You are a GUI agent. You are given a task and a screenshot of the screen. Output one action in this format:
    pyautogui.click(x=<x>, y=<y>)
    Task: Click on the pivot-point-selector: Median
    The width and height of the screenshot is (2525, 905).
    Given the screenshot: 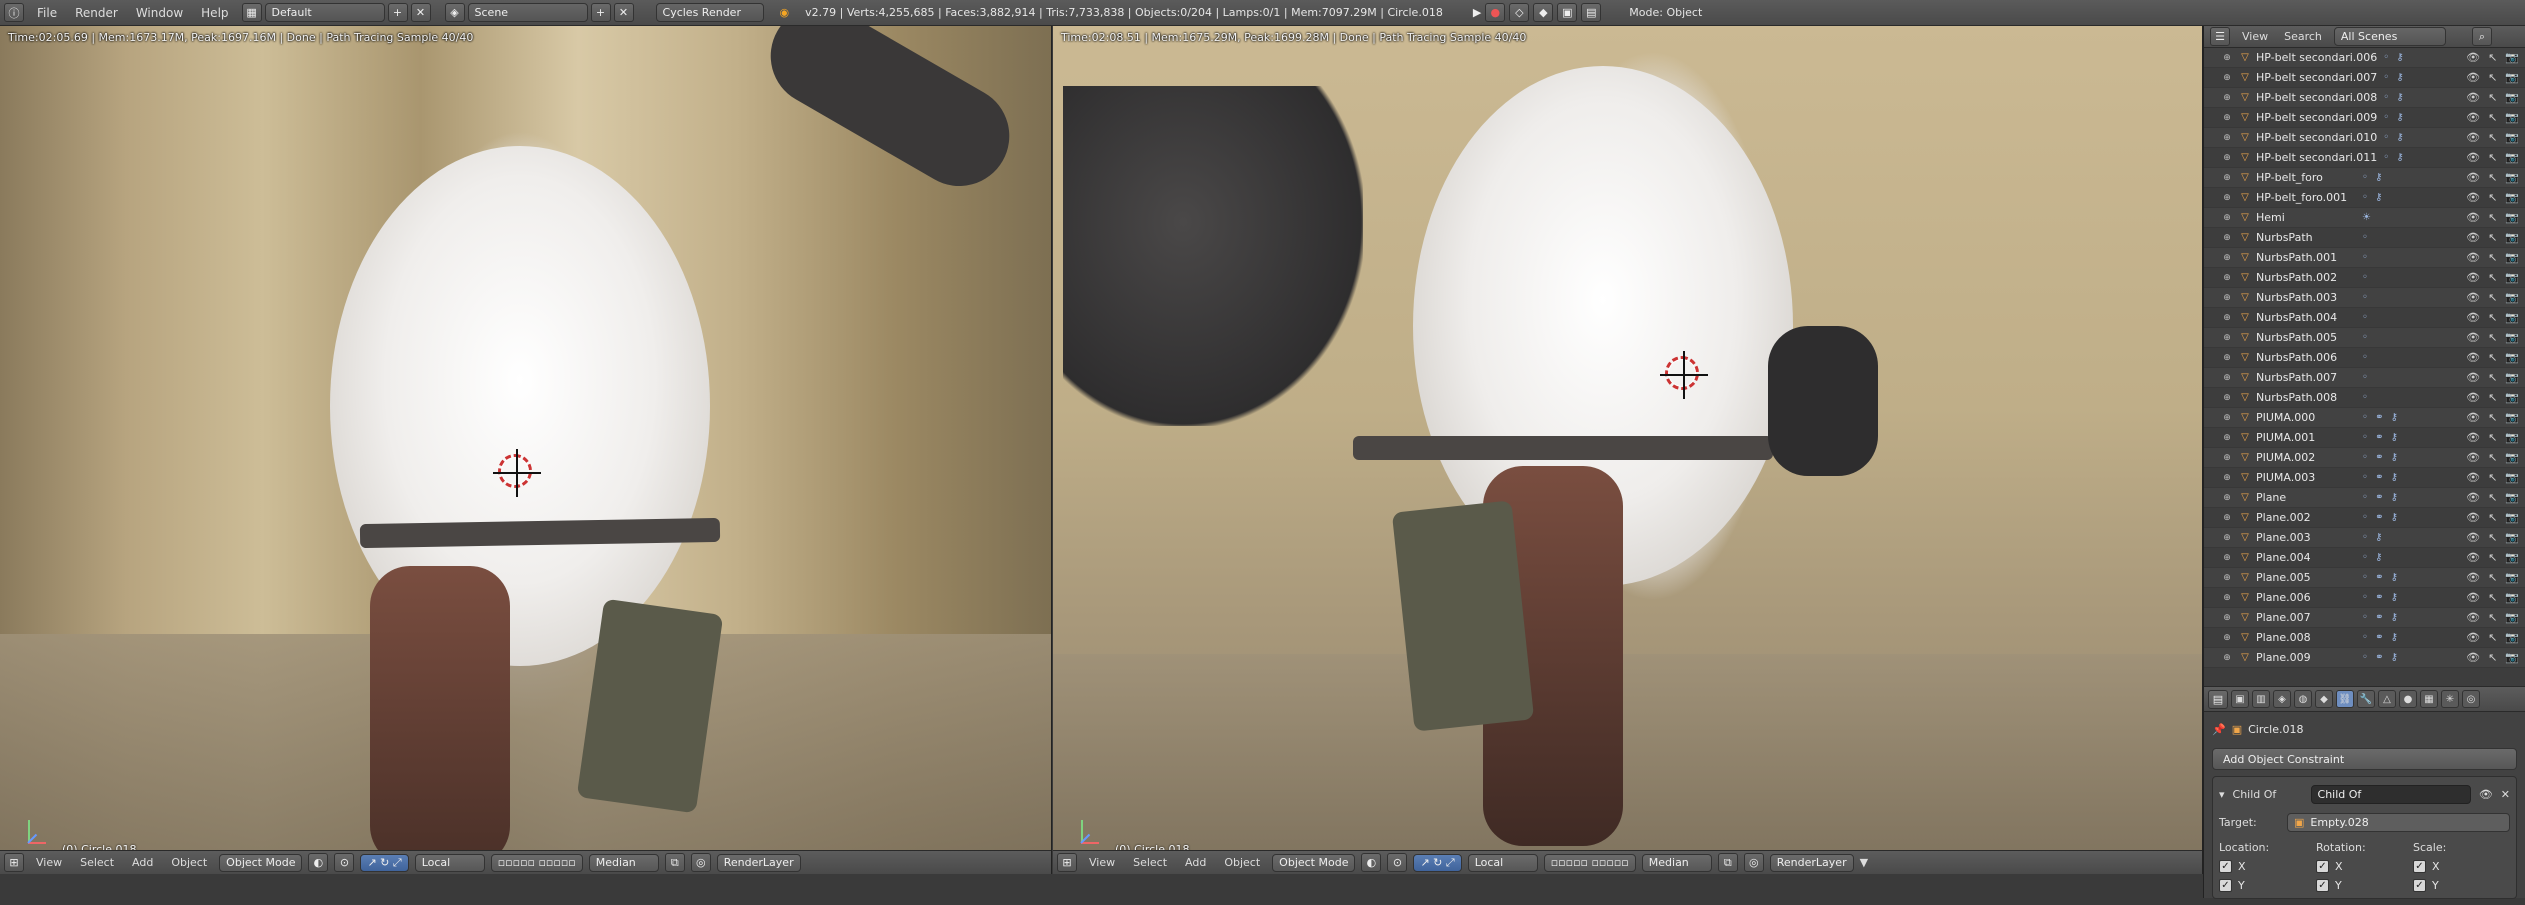 What is the action you would take?
    pyautogui.click(x=1676, y=862)
    